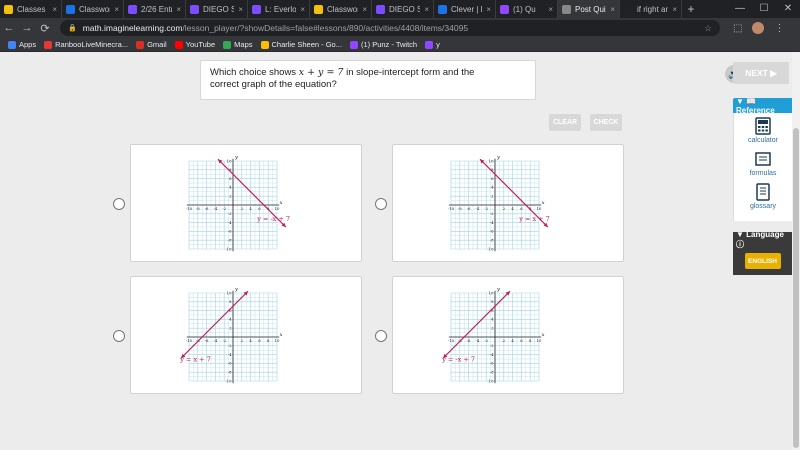 The height and width of the screenshot is (450, 800). Describe the element at coordinates (31, 9) in the screenshot. I see `browser-tab: Classes ×` at that location.